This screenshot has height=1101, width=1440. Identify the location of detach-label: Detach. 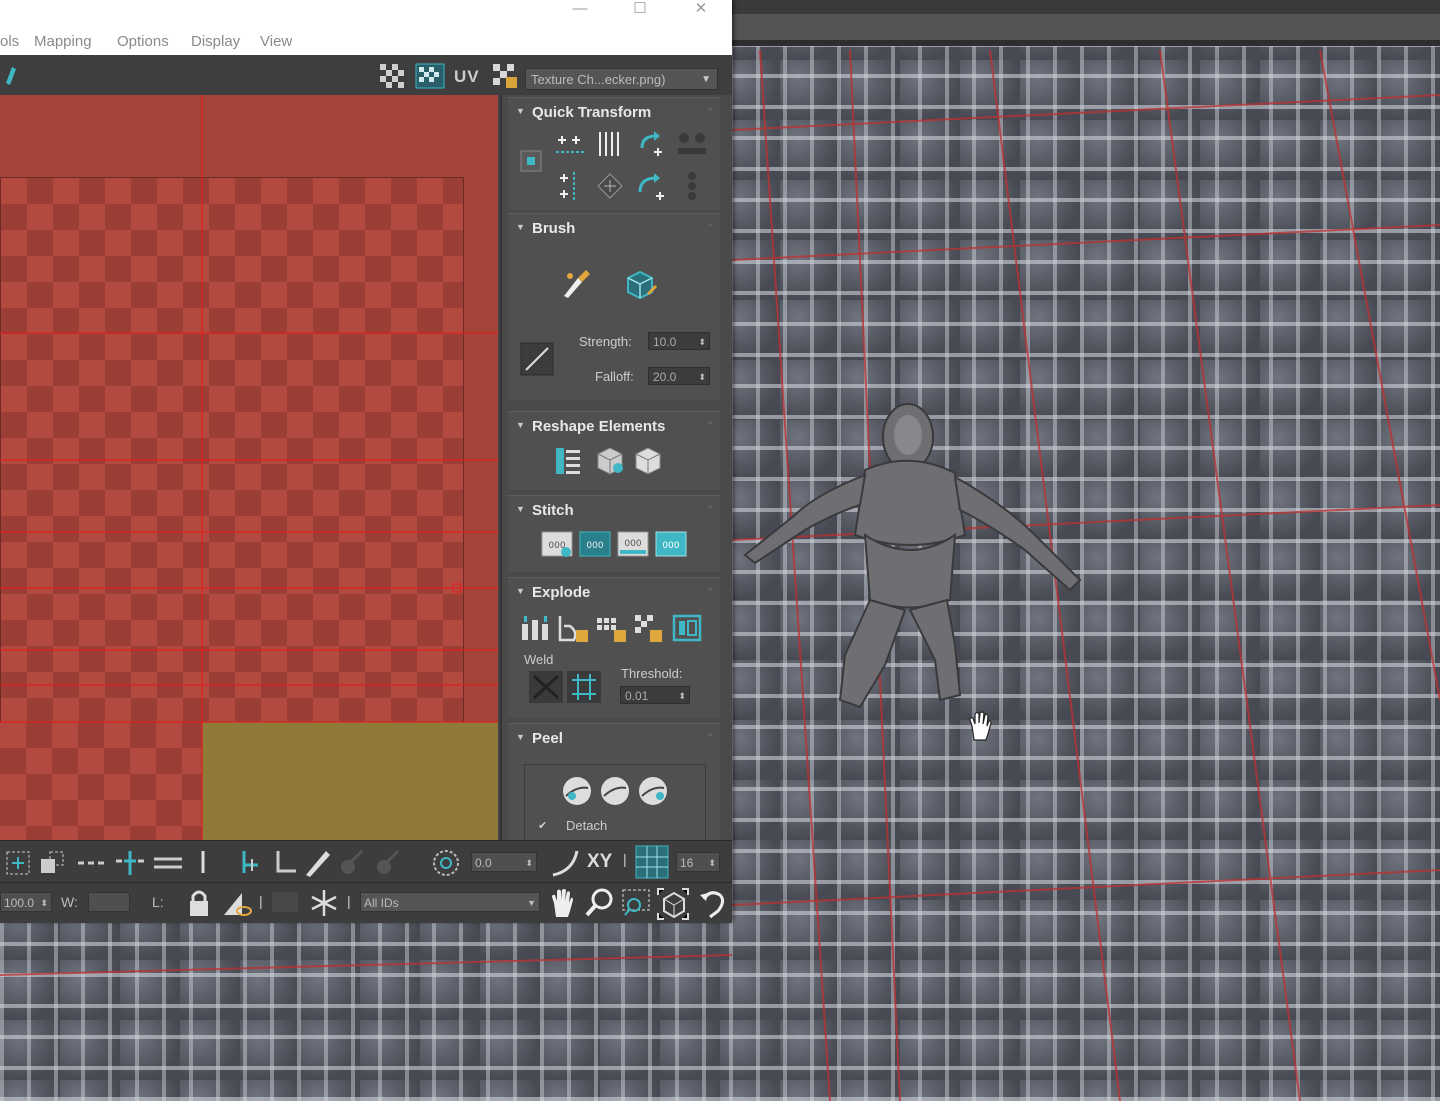
(586, 825).